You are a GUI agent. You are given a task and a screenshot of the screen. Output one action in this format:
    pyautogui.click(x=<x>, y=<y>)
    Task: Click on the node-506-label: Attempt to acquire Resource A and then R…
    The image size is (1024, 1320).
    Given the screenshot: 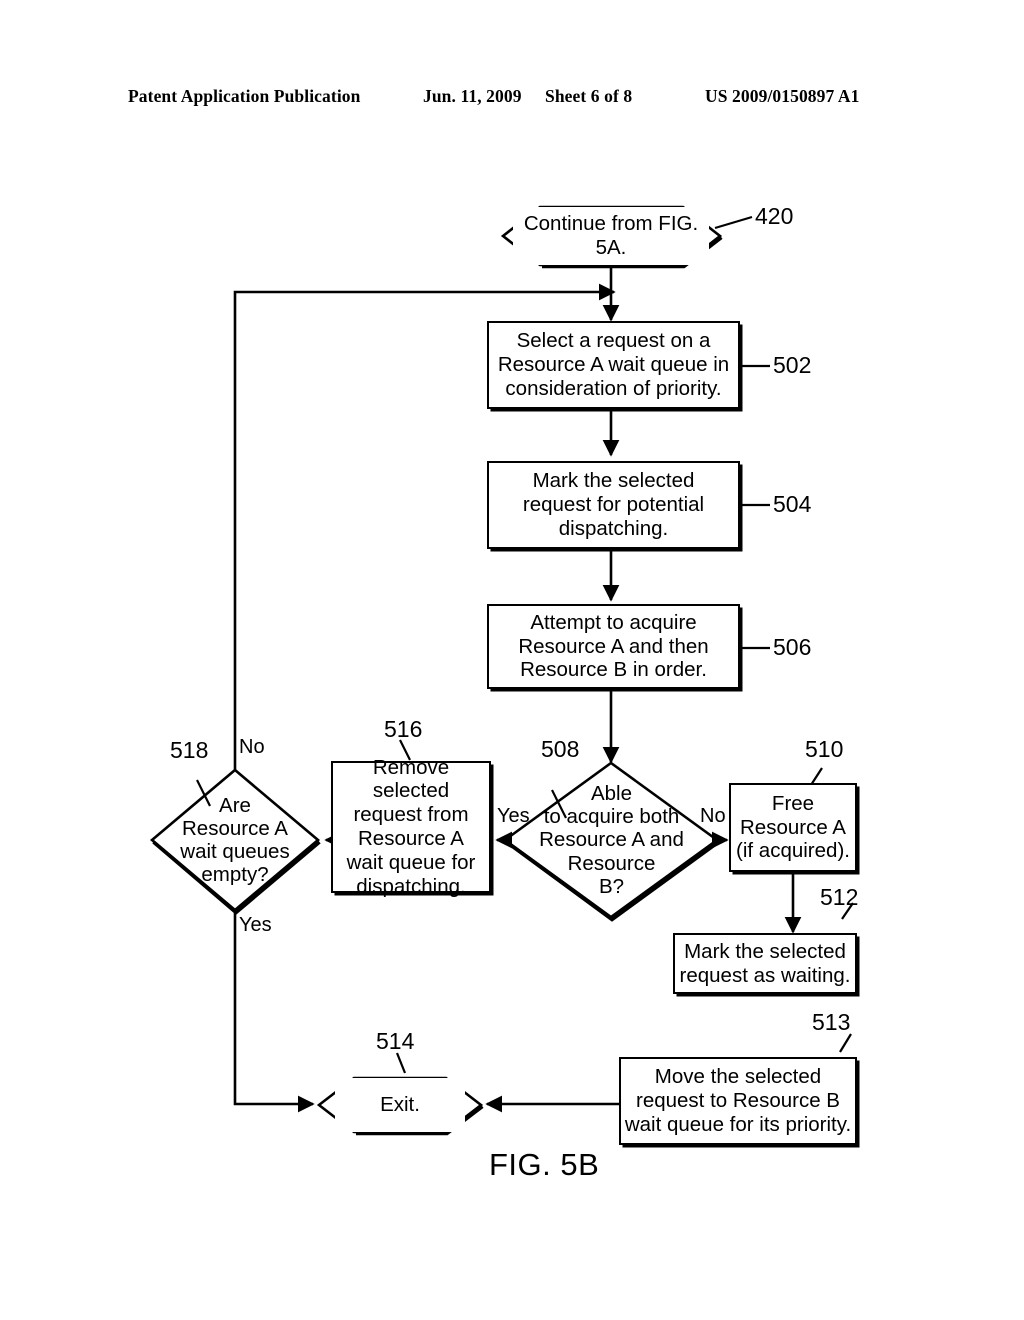 What is the action you would take?
    pyautogui.click(x=613, y=646)
    